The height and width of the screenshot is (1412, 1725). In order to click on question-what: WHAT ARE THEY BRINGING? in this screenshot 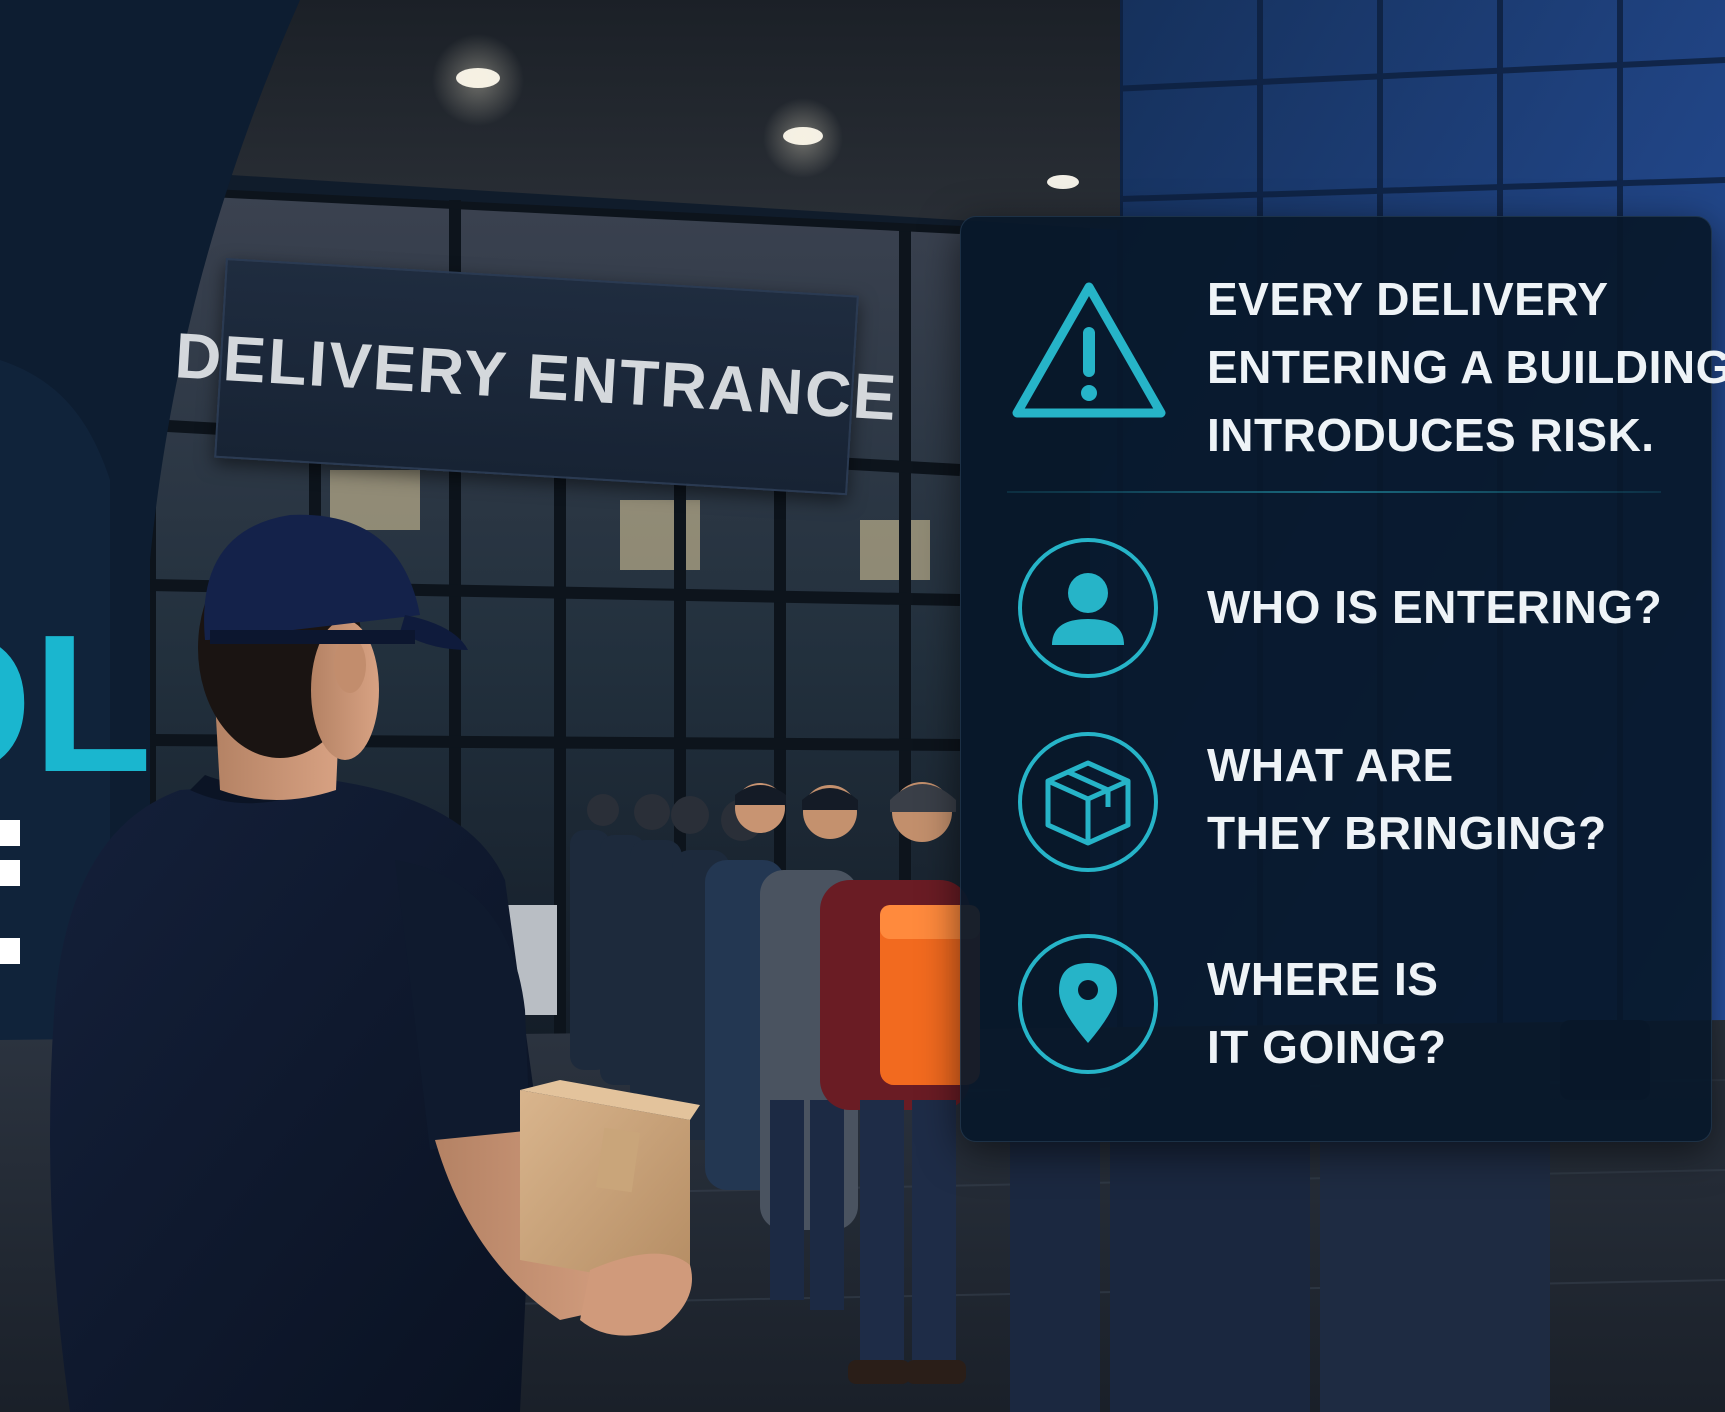, I will do `click(1407, 799)`.